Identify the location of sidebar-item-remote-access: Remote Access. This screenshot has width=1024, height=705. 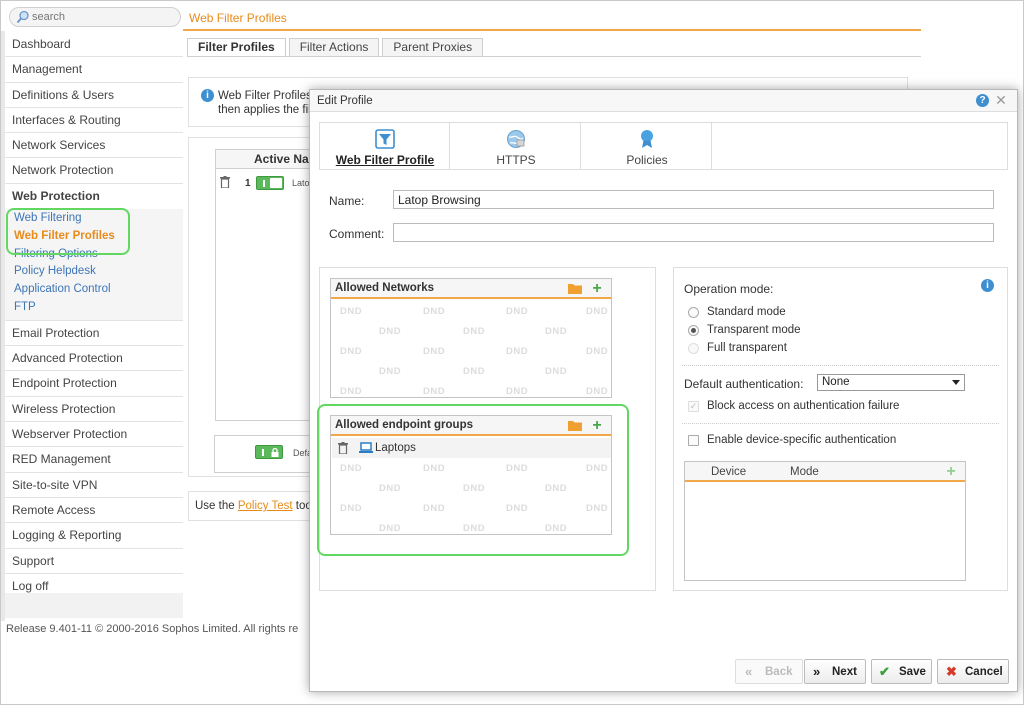
(94, 511).